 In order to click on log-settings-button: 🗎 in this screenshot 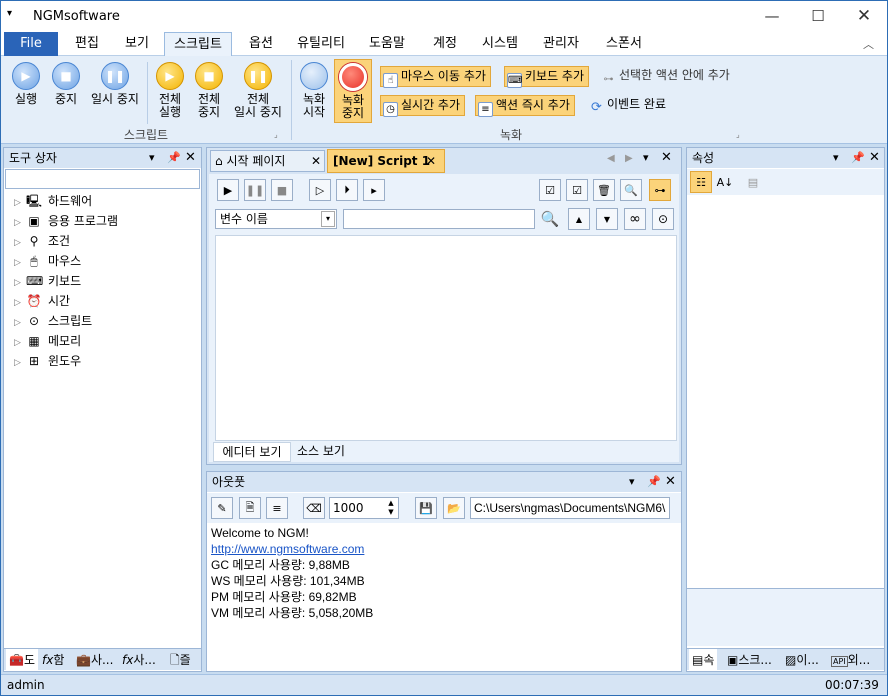, I will do `click(250, 508)`.